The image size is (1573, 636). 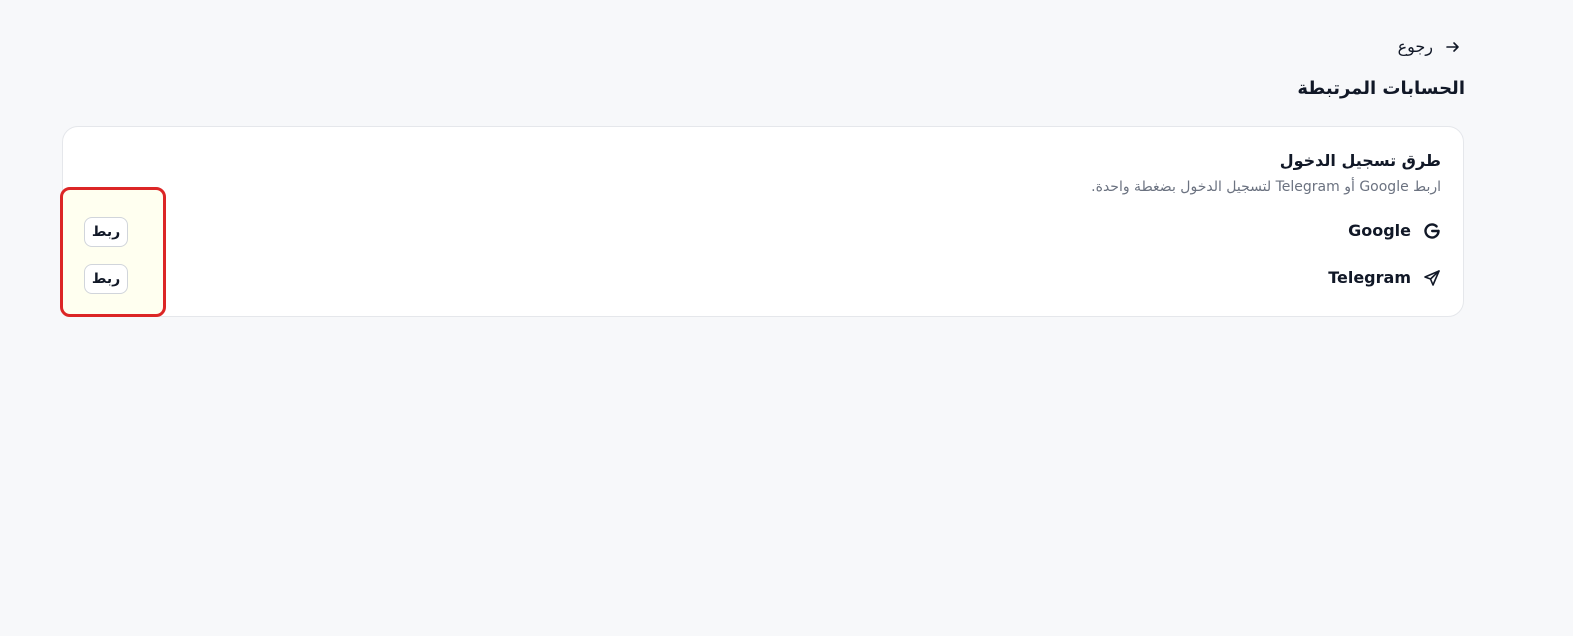 I want to click on highlight-box, so click(x=113, y=252).